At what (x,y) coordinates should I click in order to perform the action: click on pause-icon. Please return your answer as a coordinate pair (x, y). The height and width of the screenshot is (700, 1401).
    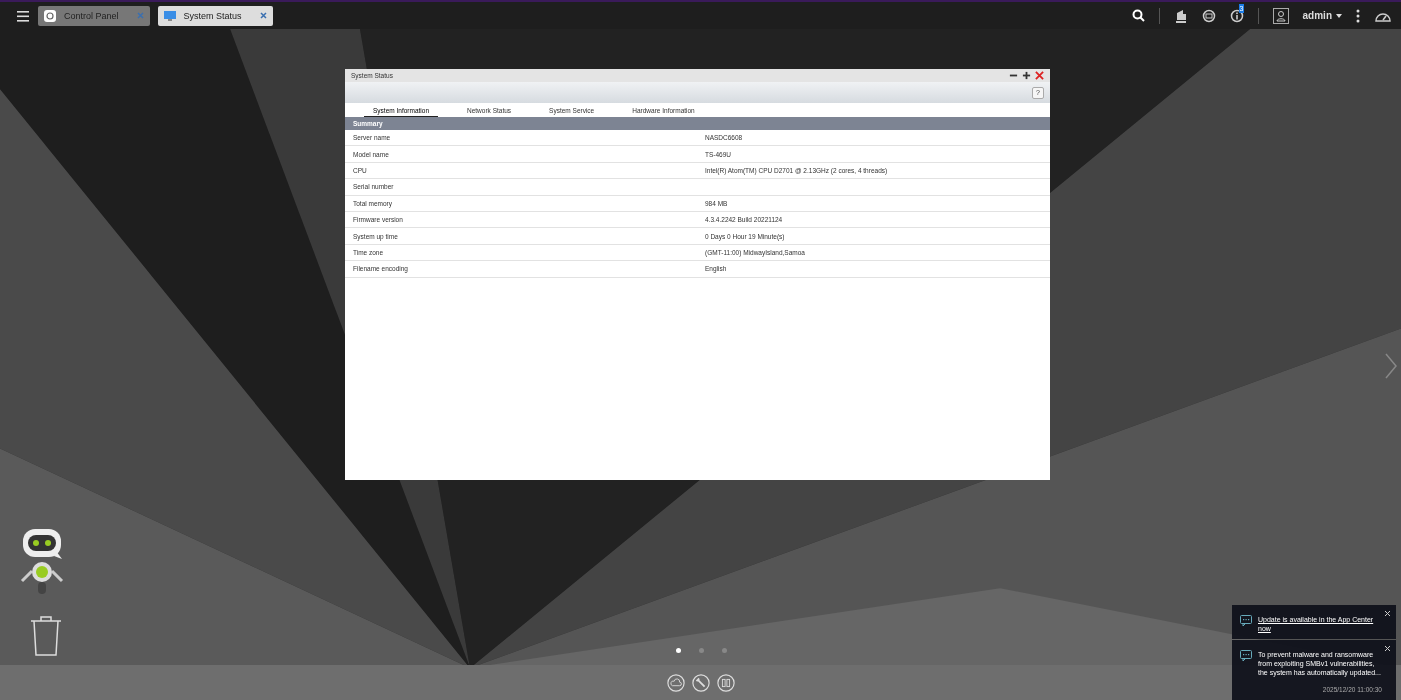
    Looking at the image, I should click on (725, 682).